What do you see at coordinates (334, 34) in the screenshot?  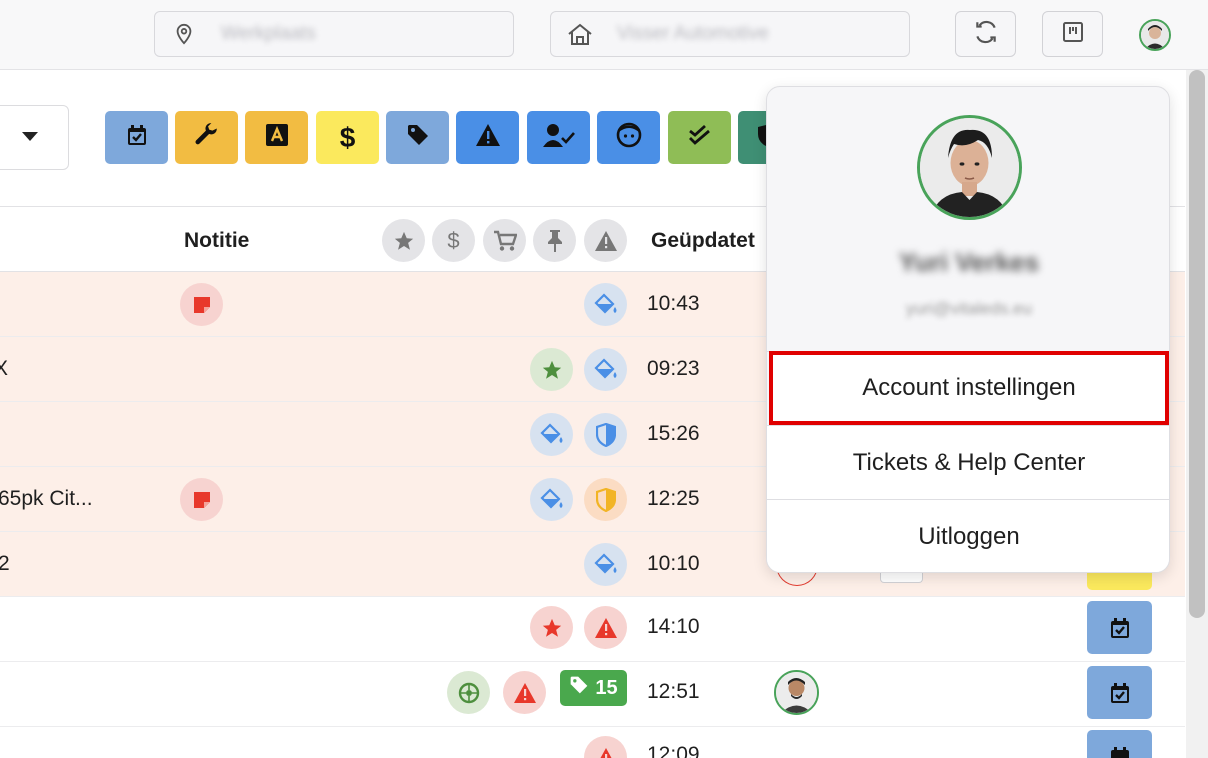 I see `location-selector: Werkplaats` at bounding box center [334, 34].